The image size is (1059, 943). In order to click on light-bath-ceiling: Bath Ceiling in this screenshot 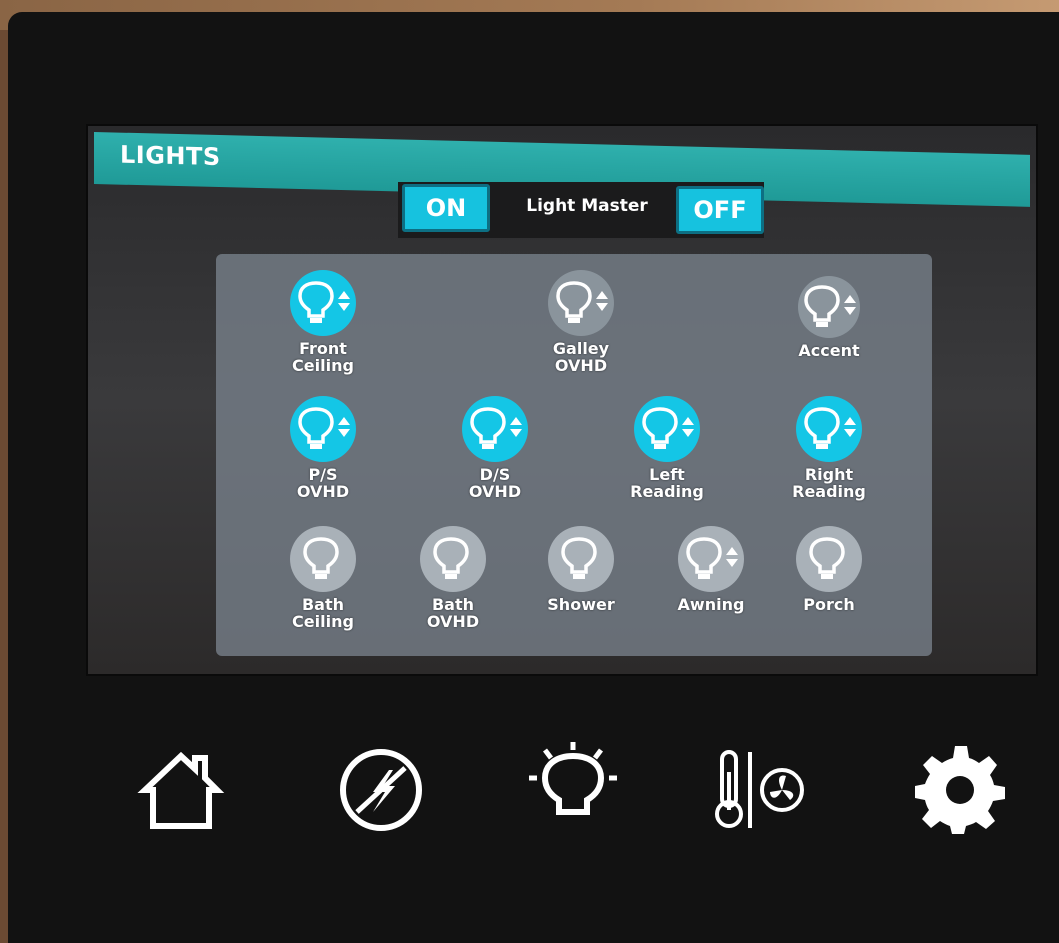, I will do `click(323, 578)`.